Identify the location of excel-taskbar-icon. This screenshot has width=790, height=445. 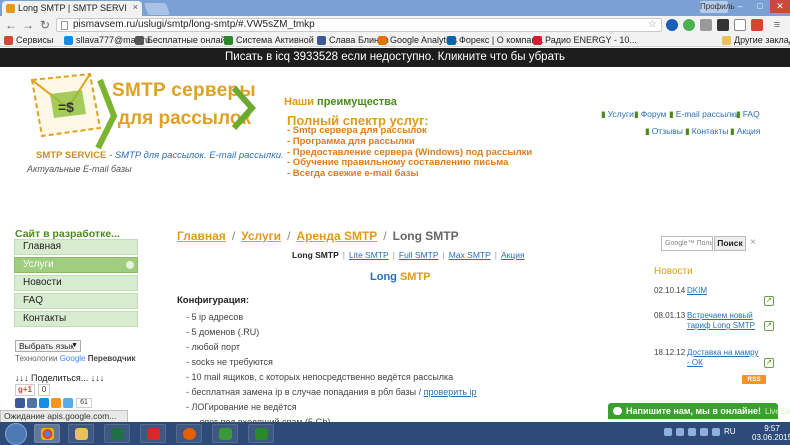
(117, 433).